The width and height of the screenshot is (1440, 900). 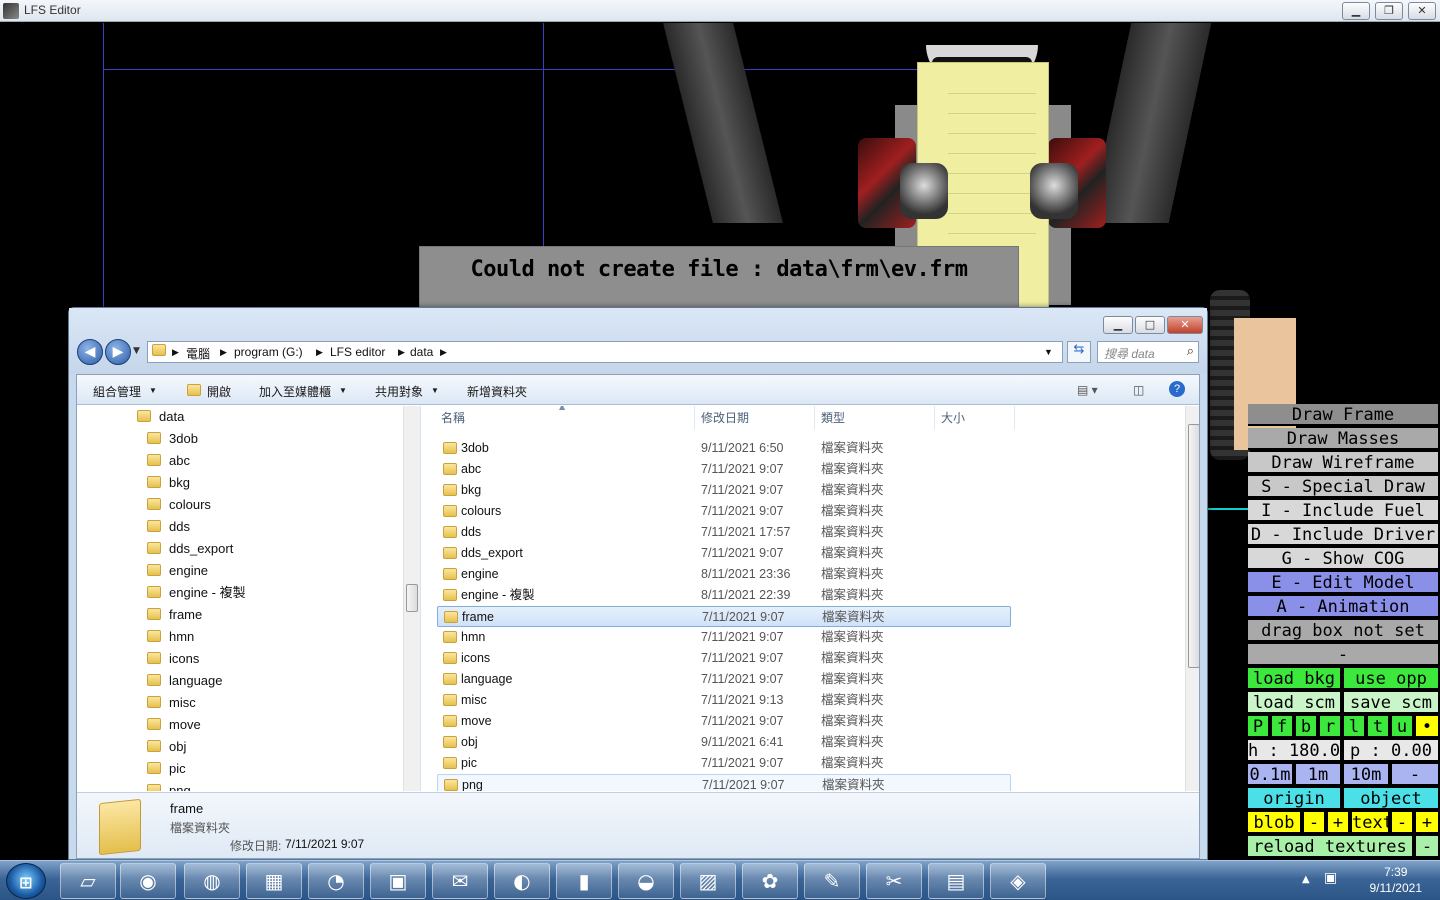 I want to click on share-menu: 共用對象, so click(x=399, y=391).